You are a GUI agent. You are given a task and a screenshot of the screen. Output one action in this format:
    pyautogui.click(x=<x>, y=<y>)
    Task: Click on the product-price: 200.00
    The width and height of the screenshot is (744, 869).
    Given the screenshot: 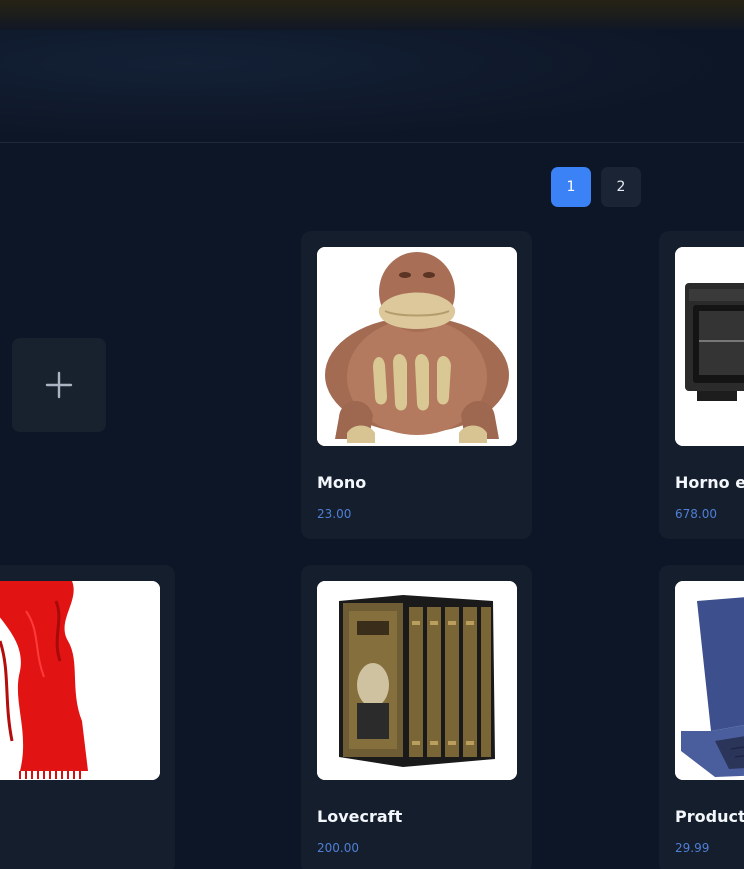 What is the action you would take?
    pyautogui.click(x=338, y=848)
    